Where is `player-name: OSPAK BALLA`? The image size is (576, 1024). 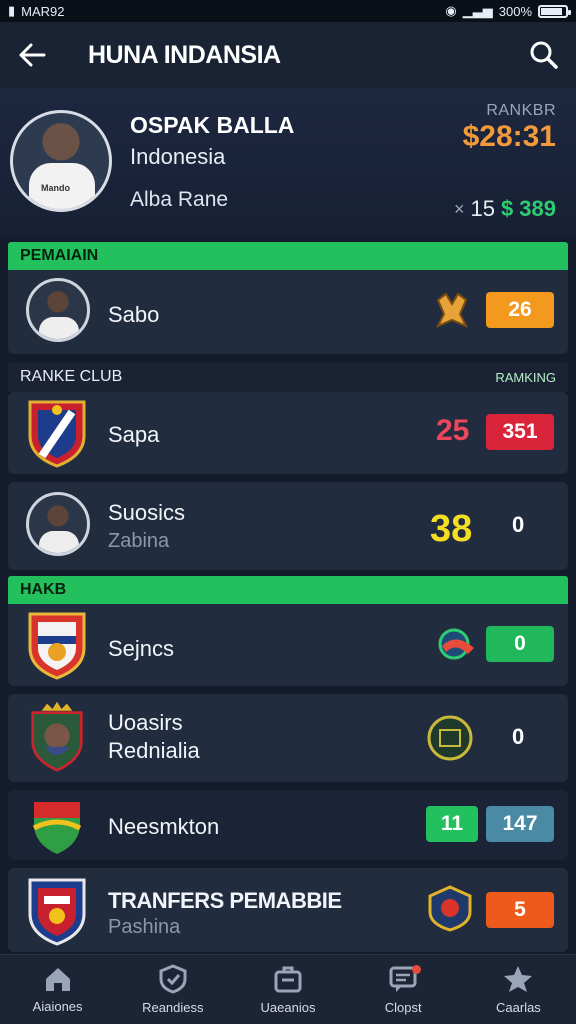
player-name: OSPAK BALLA is located at coordinates (212, 125).